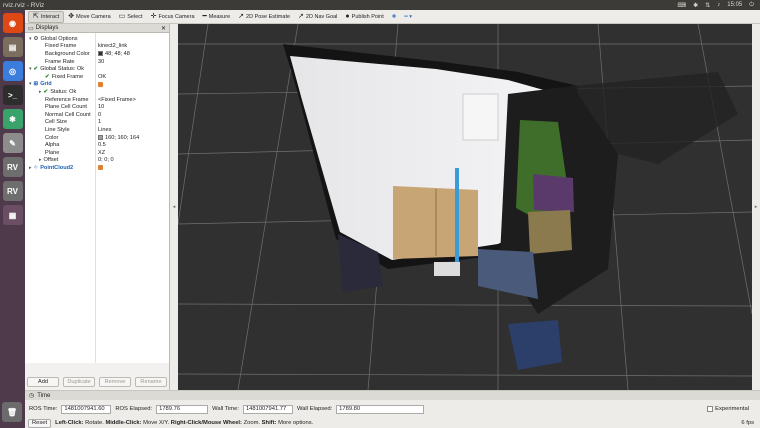 This screenshot has height=428, width=760. I want to click on panel-close-icon: ✕, so click(163, 28).